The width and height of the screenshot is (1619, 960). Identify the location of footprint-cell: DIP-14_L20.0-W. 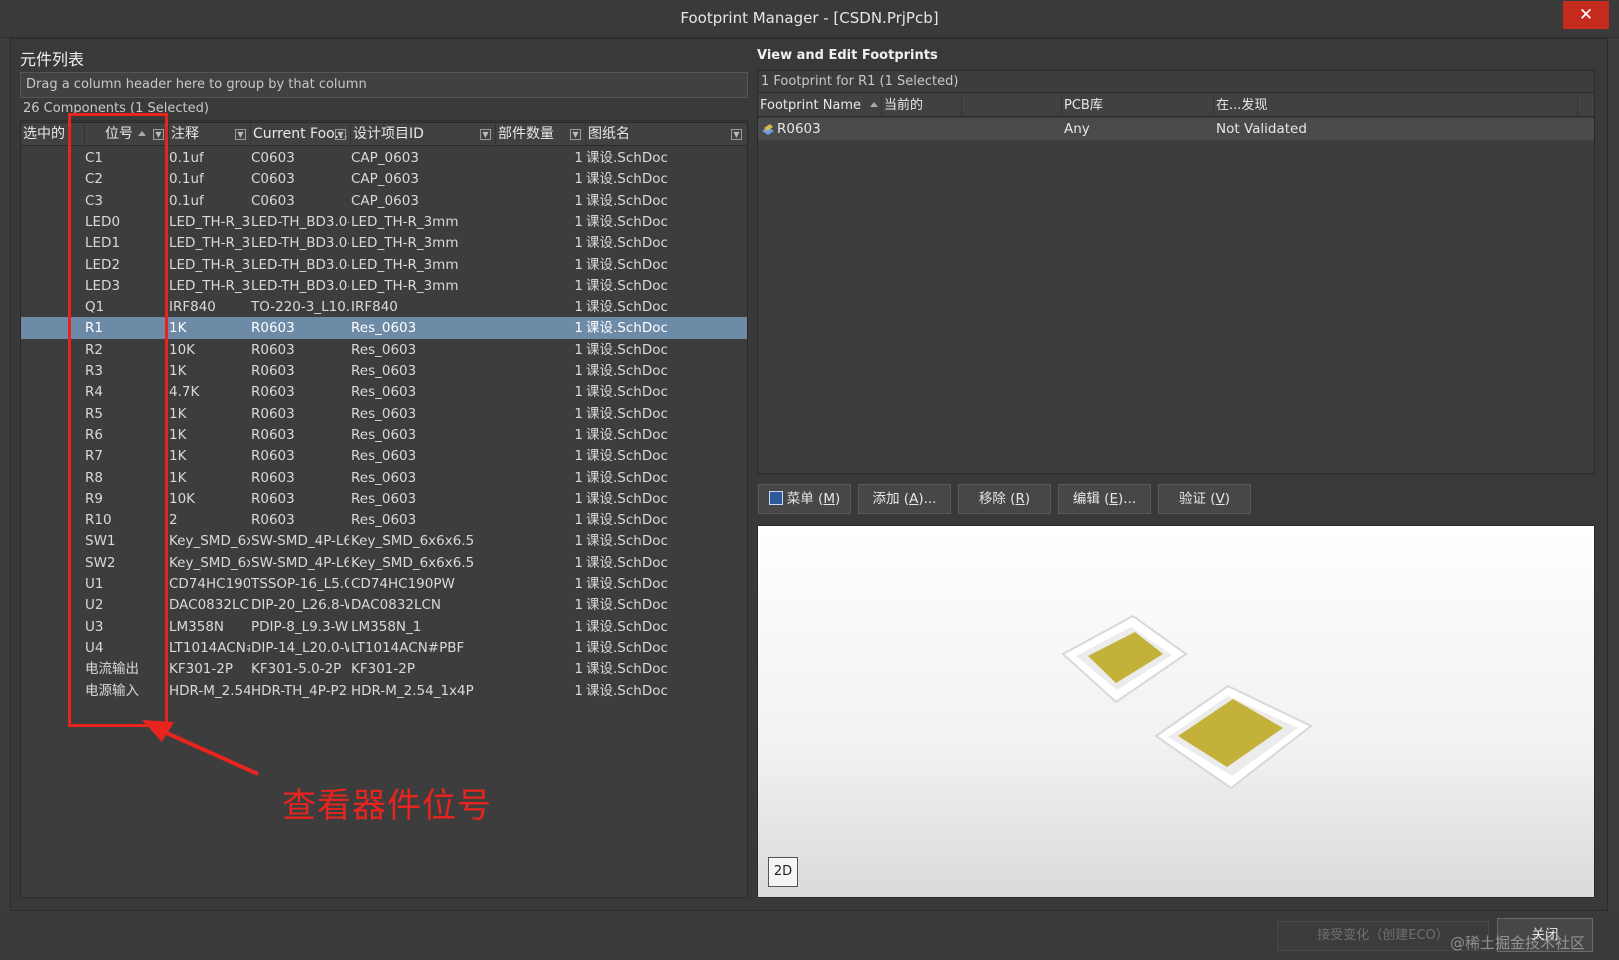
(300, 647).